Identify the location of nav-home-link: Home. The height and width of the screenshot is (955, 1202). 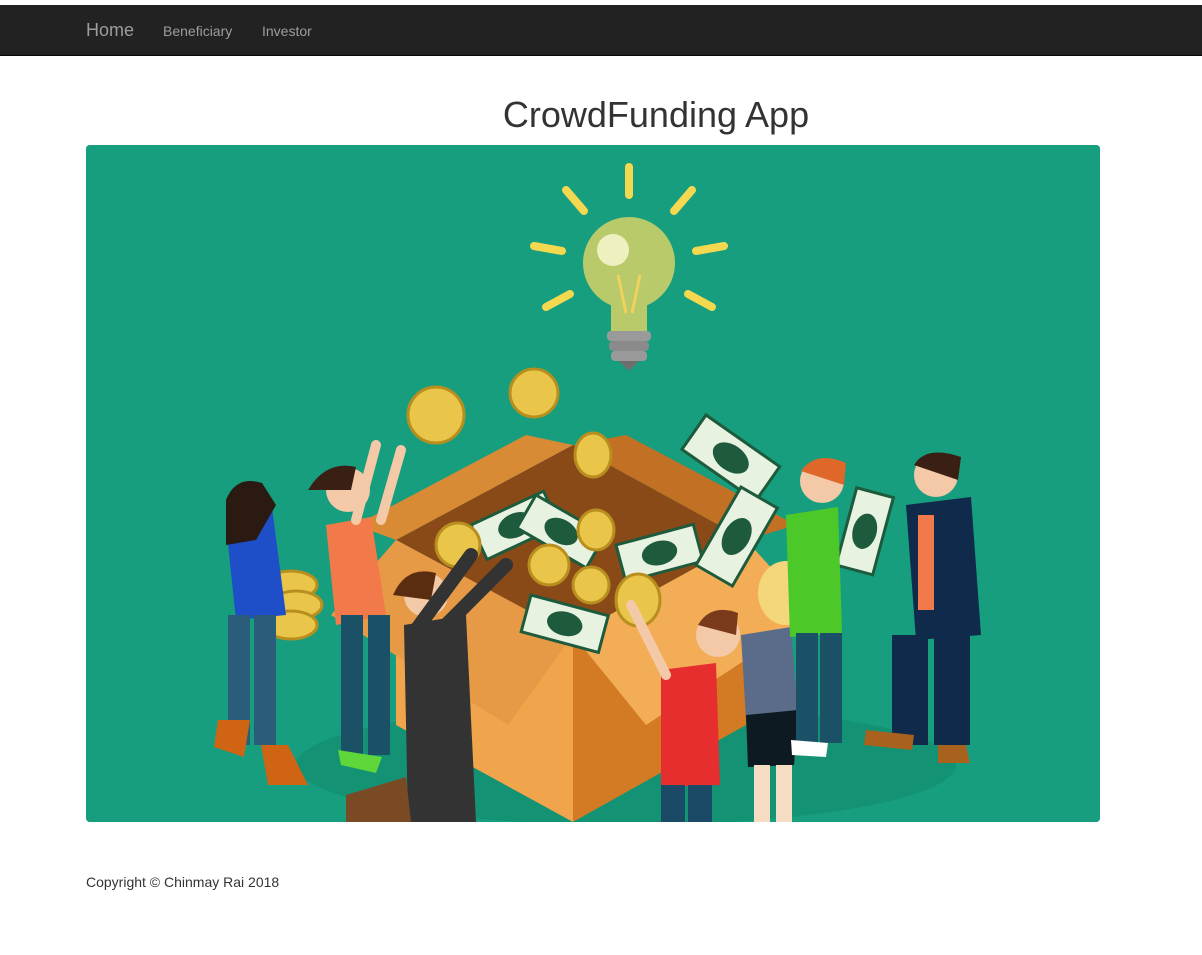
(110, 30).